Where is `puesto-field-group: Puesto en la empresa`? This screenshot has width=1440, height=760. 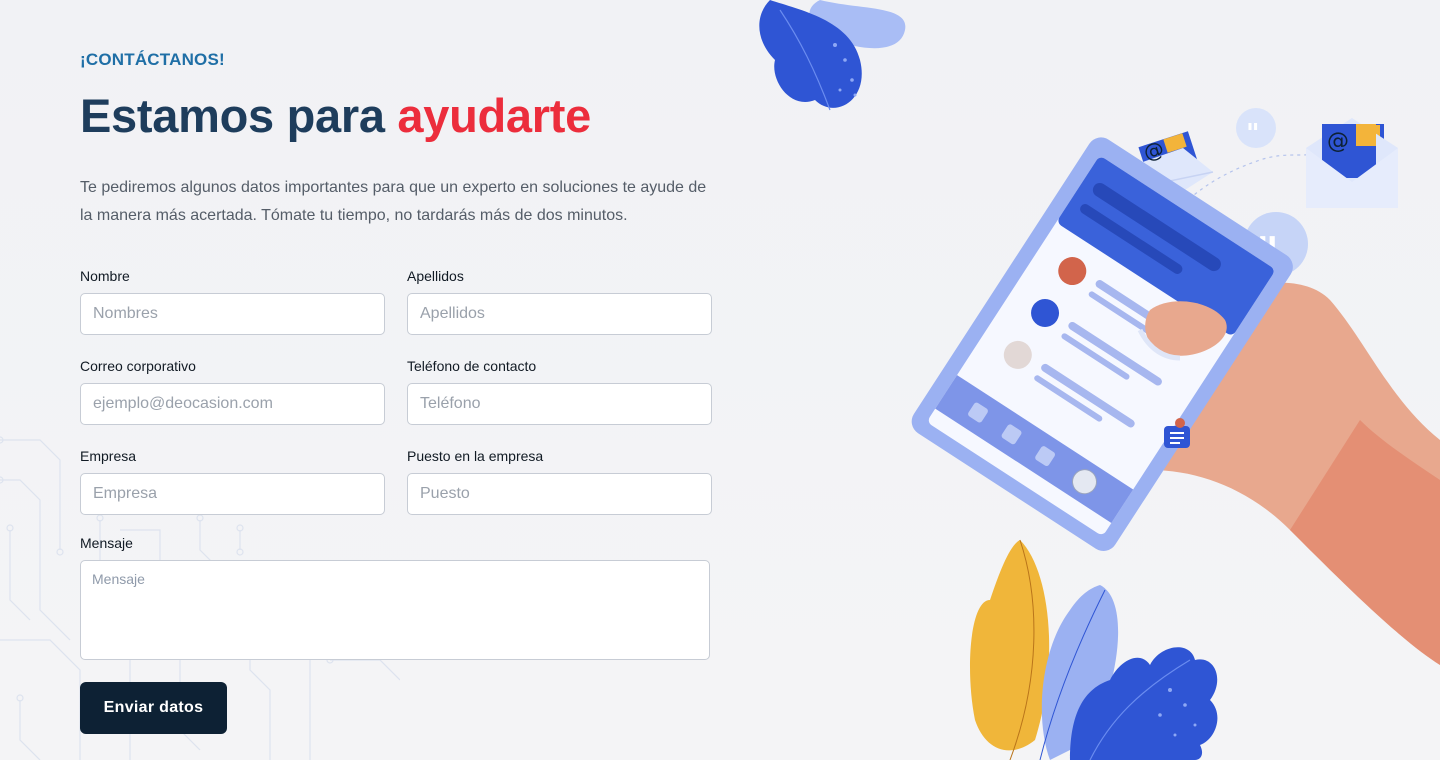
puesto-field-group: Puesto en la empresa is located at coordinates (559, 481).